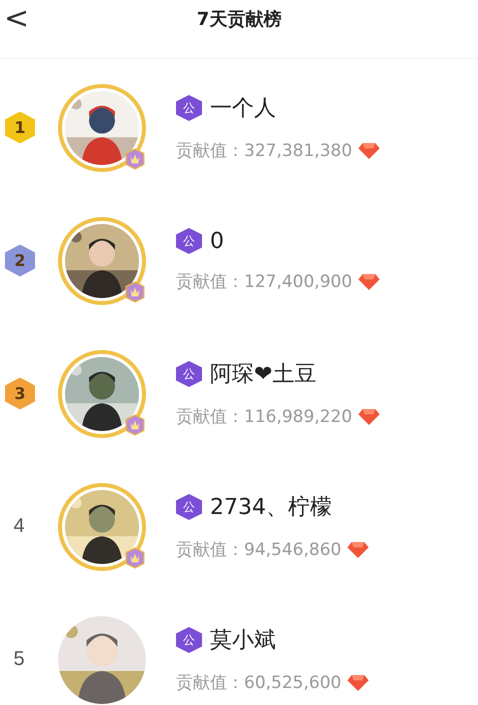 The image size is (478, 705). What do you see at coordinates (271, 508) in the screenshot?
I see `user-name: 2734、柠檬` at bounding box center [271, 508].